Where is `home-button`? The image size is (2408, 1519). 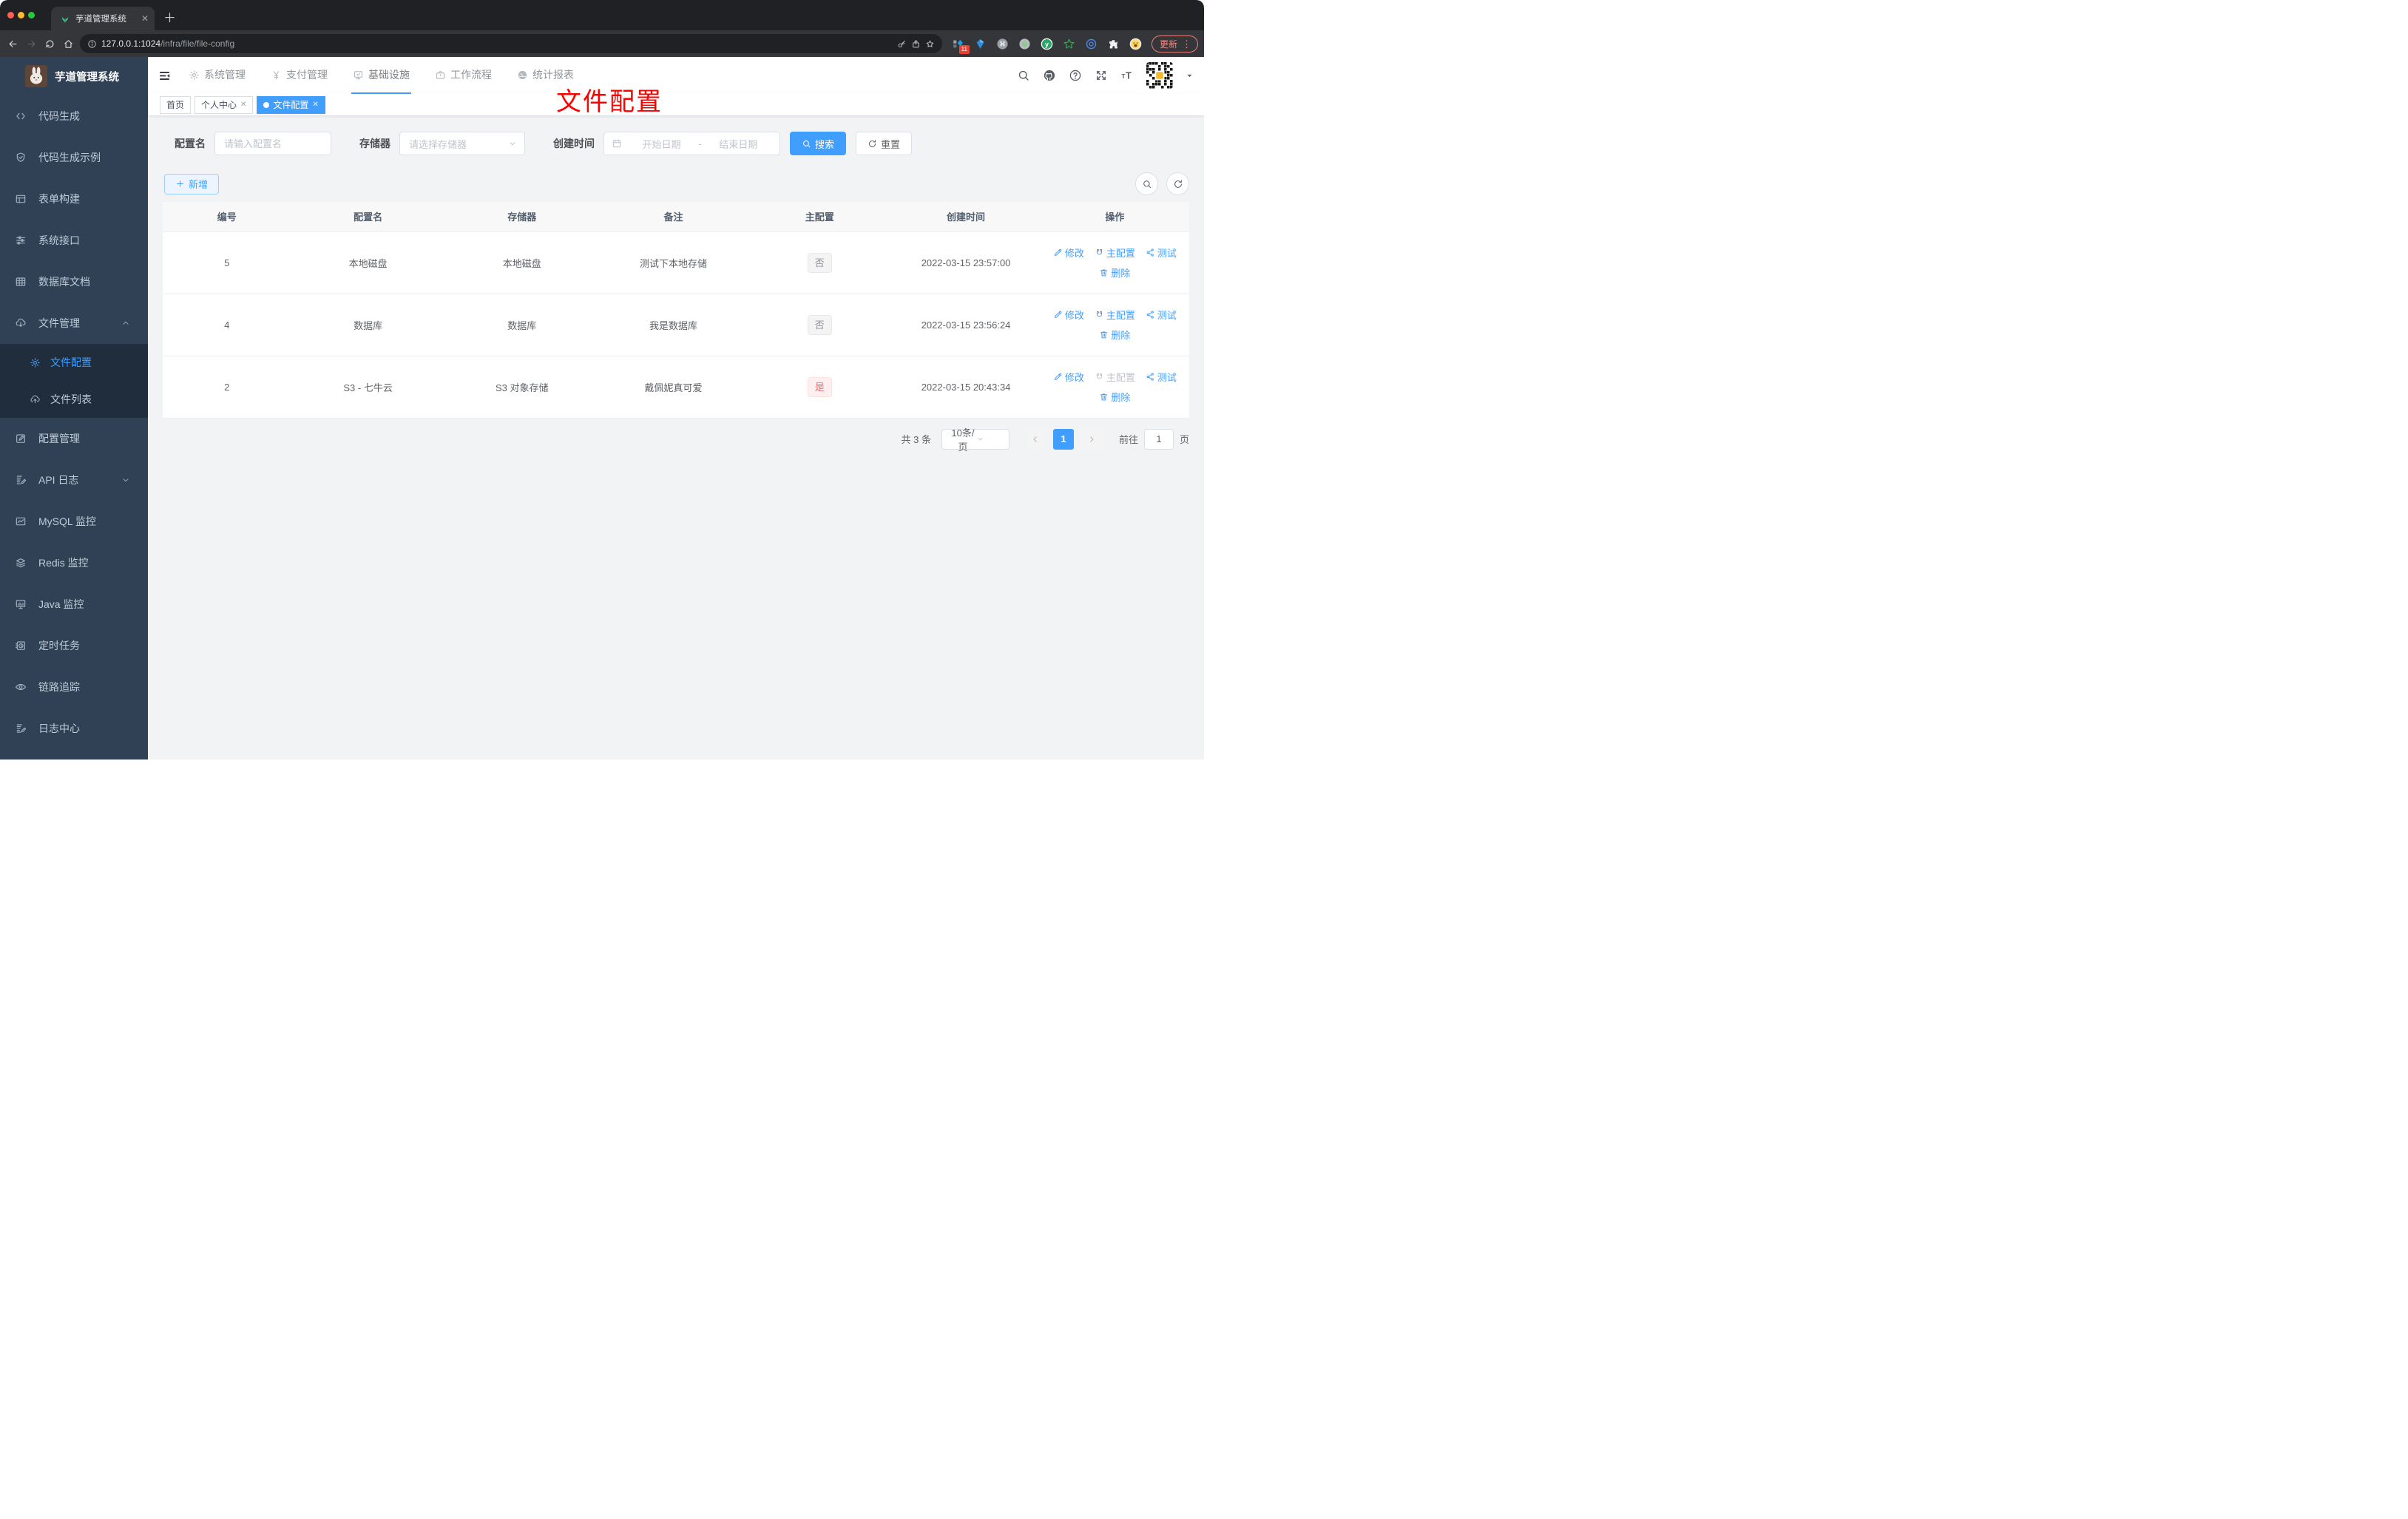
home-button is located at coordinates (68, 44).